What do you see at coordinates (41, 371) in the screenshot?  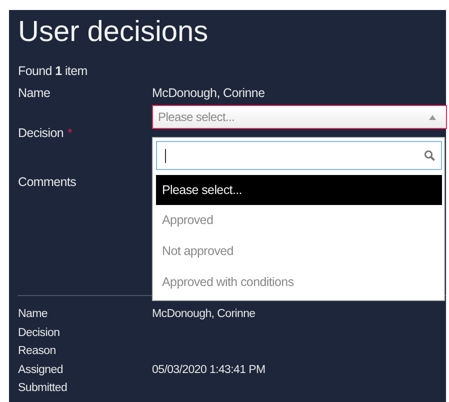 I see `detail-label: Assigned` at bounding box center [41, 371].